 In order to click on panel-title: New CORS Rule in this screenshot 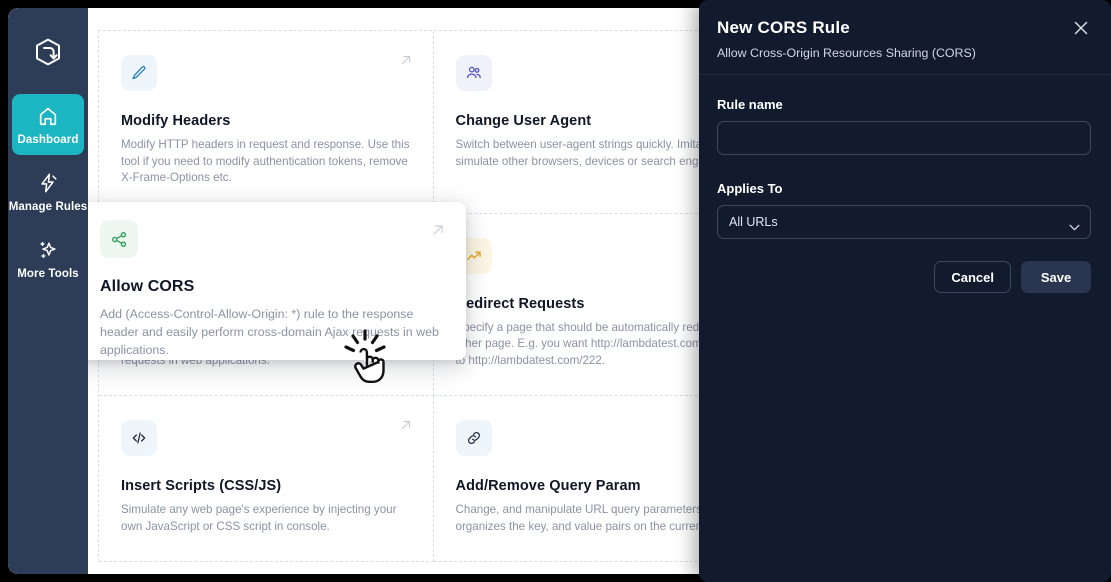, I will do `click(783, 27)`.